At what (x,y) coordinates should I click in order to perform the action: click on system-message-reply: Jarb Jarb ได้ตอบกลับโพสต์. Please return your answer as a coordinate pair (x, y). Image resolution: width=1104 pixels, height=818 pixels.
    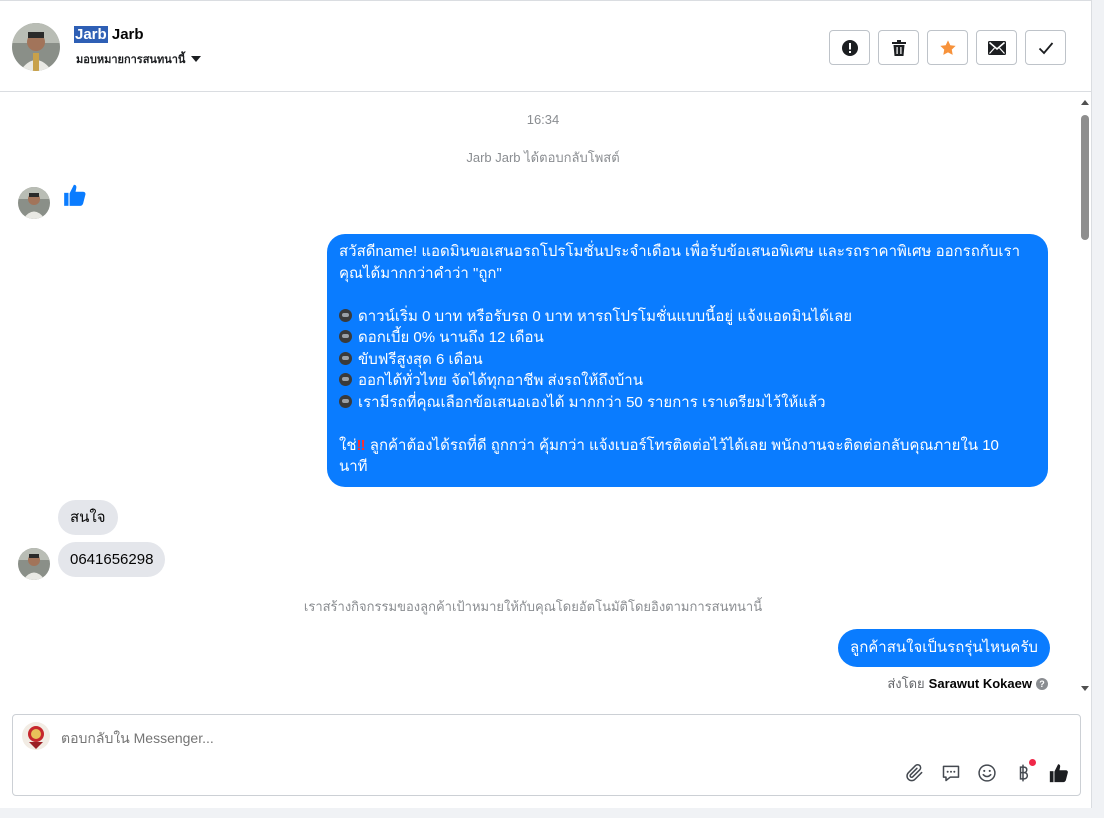
    Looking at the image, I should click on (543, 157).